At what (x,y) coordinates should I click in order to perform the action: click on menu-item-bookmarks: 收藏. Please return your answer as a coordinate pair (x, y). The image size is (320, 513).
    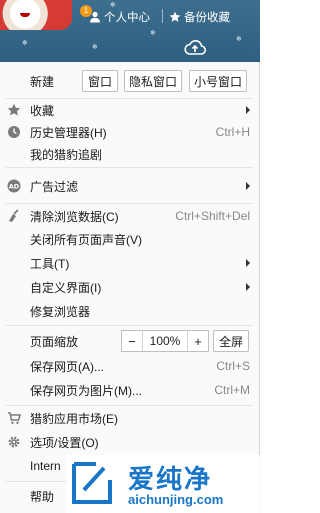
    Looking at the image, I should click on (130, 110).